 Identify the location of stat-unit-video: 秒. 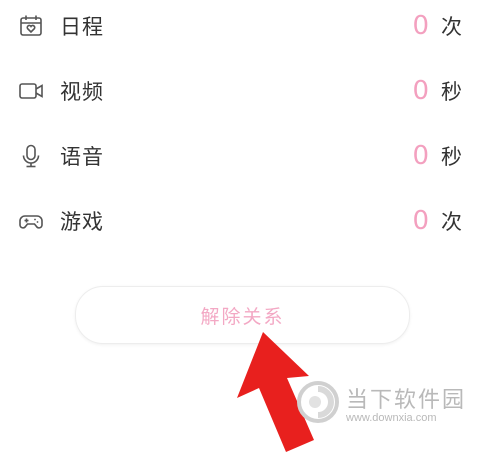
(451, 92).